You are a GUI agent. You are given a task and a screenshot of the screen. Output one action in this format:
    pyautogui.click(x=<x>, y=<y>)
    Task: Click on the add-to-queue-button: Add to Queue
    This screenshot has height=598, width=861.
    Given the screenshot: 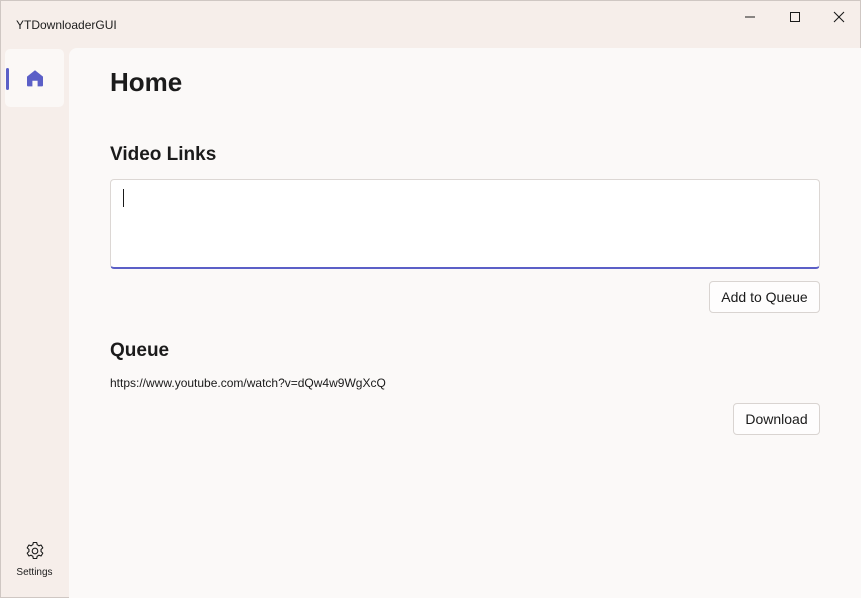 What is the action you would take?
    pyautogui.click(x=764, y=297)
    